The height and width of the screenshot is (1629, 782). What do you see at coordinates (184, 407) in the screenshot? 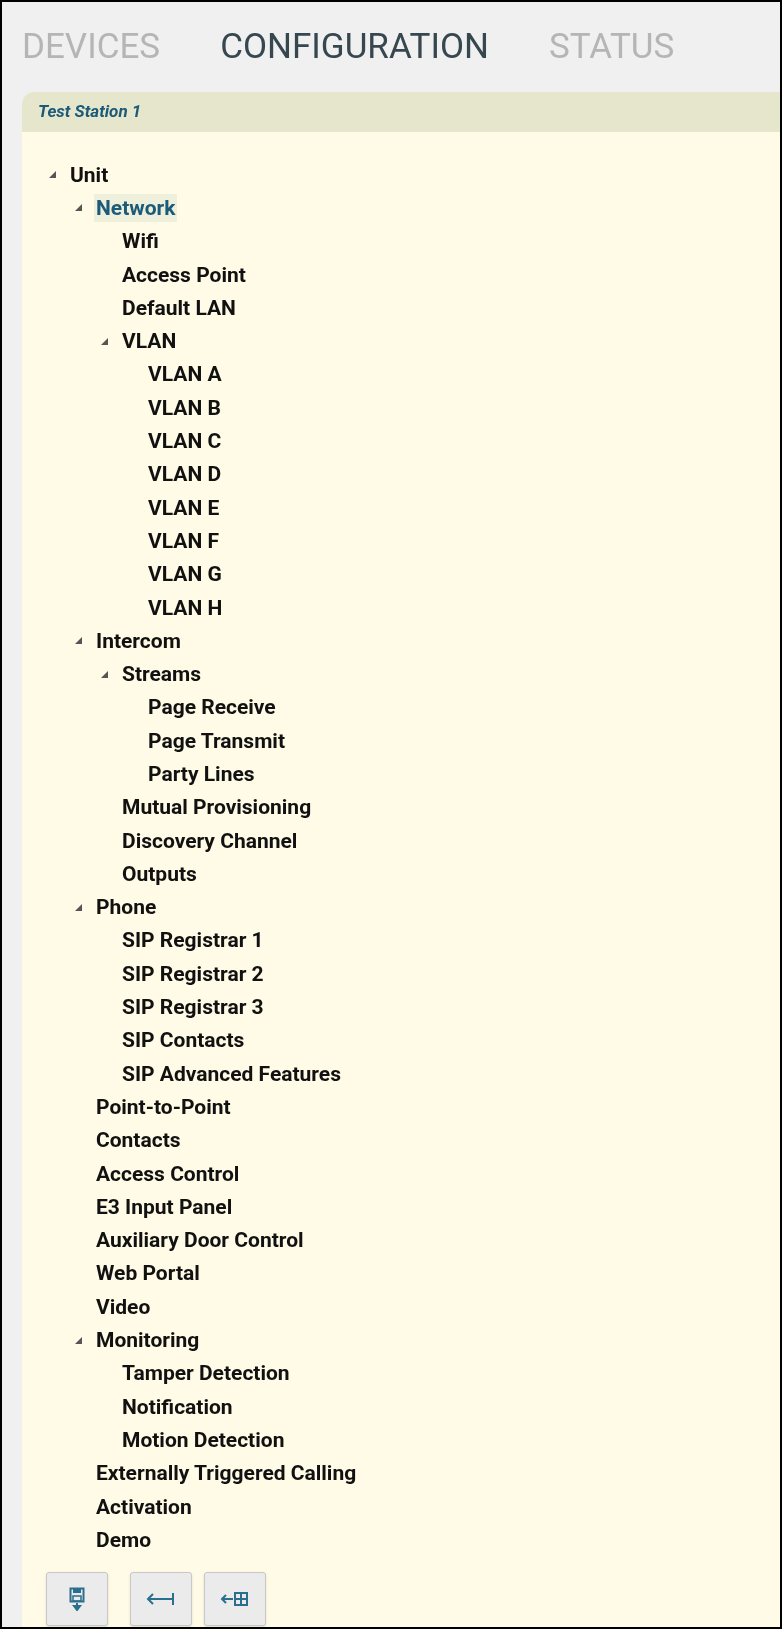
I see `tree-item: VLAN B` at bounding box center [184, 407].